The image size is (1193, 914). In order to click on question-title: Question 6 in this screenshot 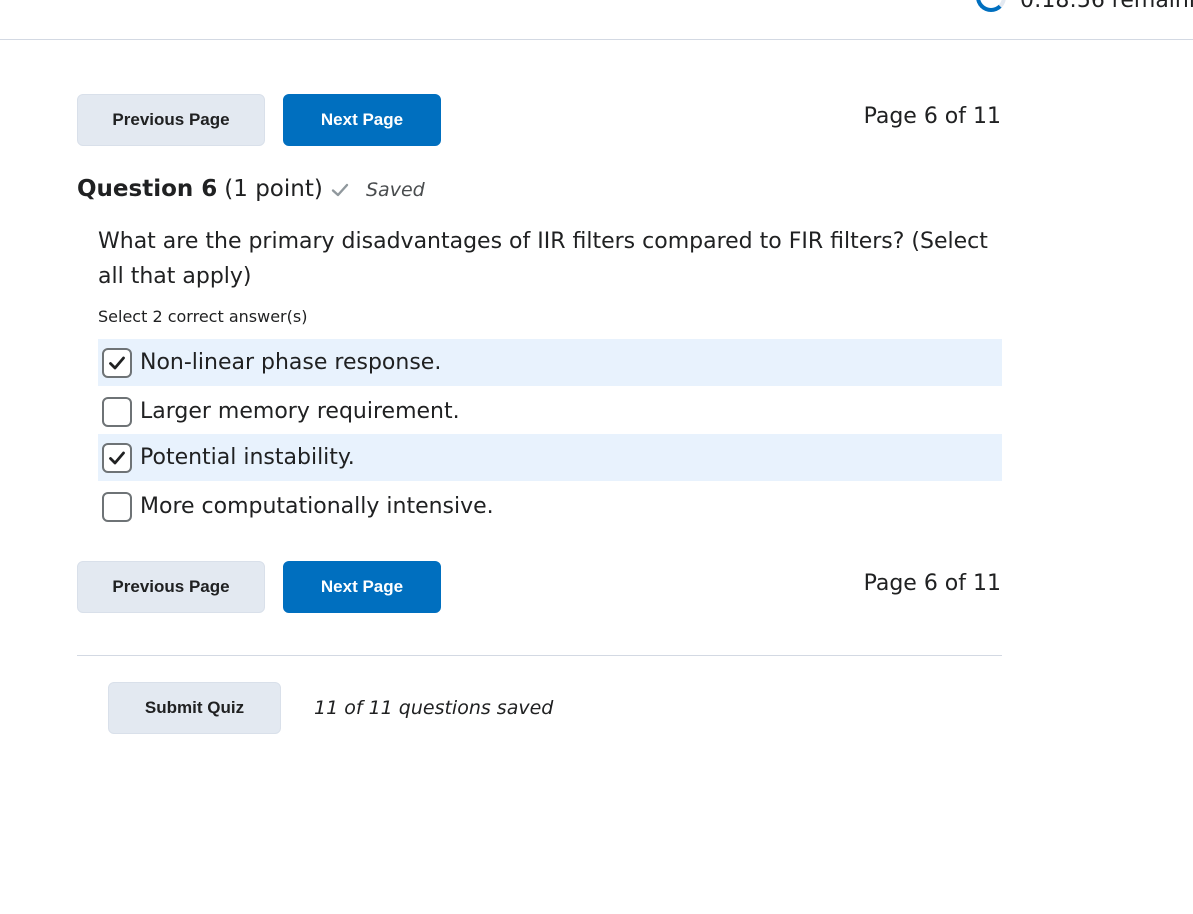, I will do `click(147, 189)`.